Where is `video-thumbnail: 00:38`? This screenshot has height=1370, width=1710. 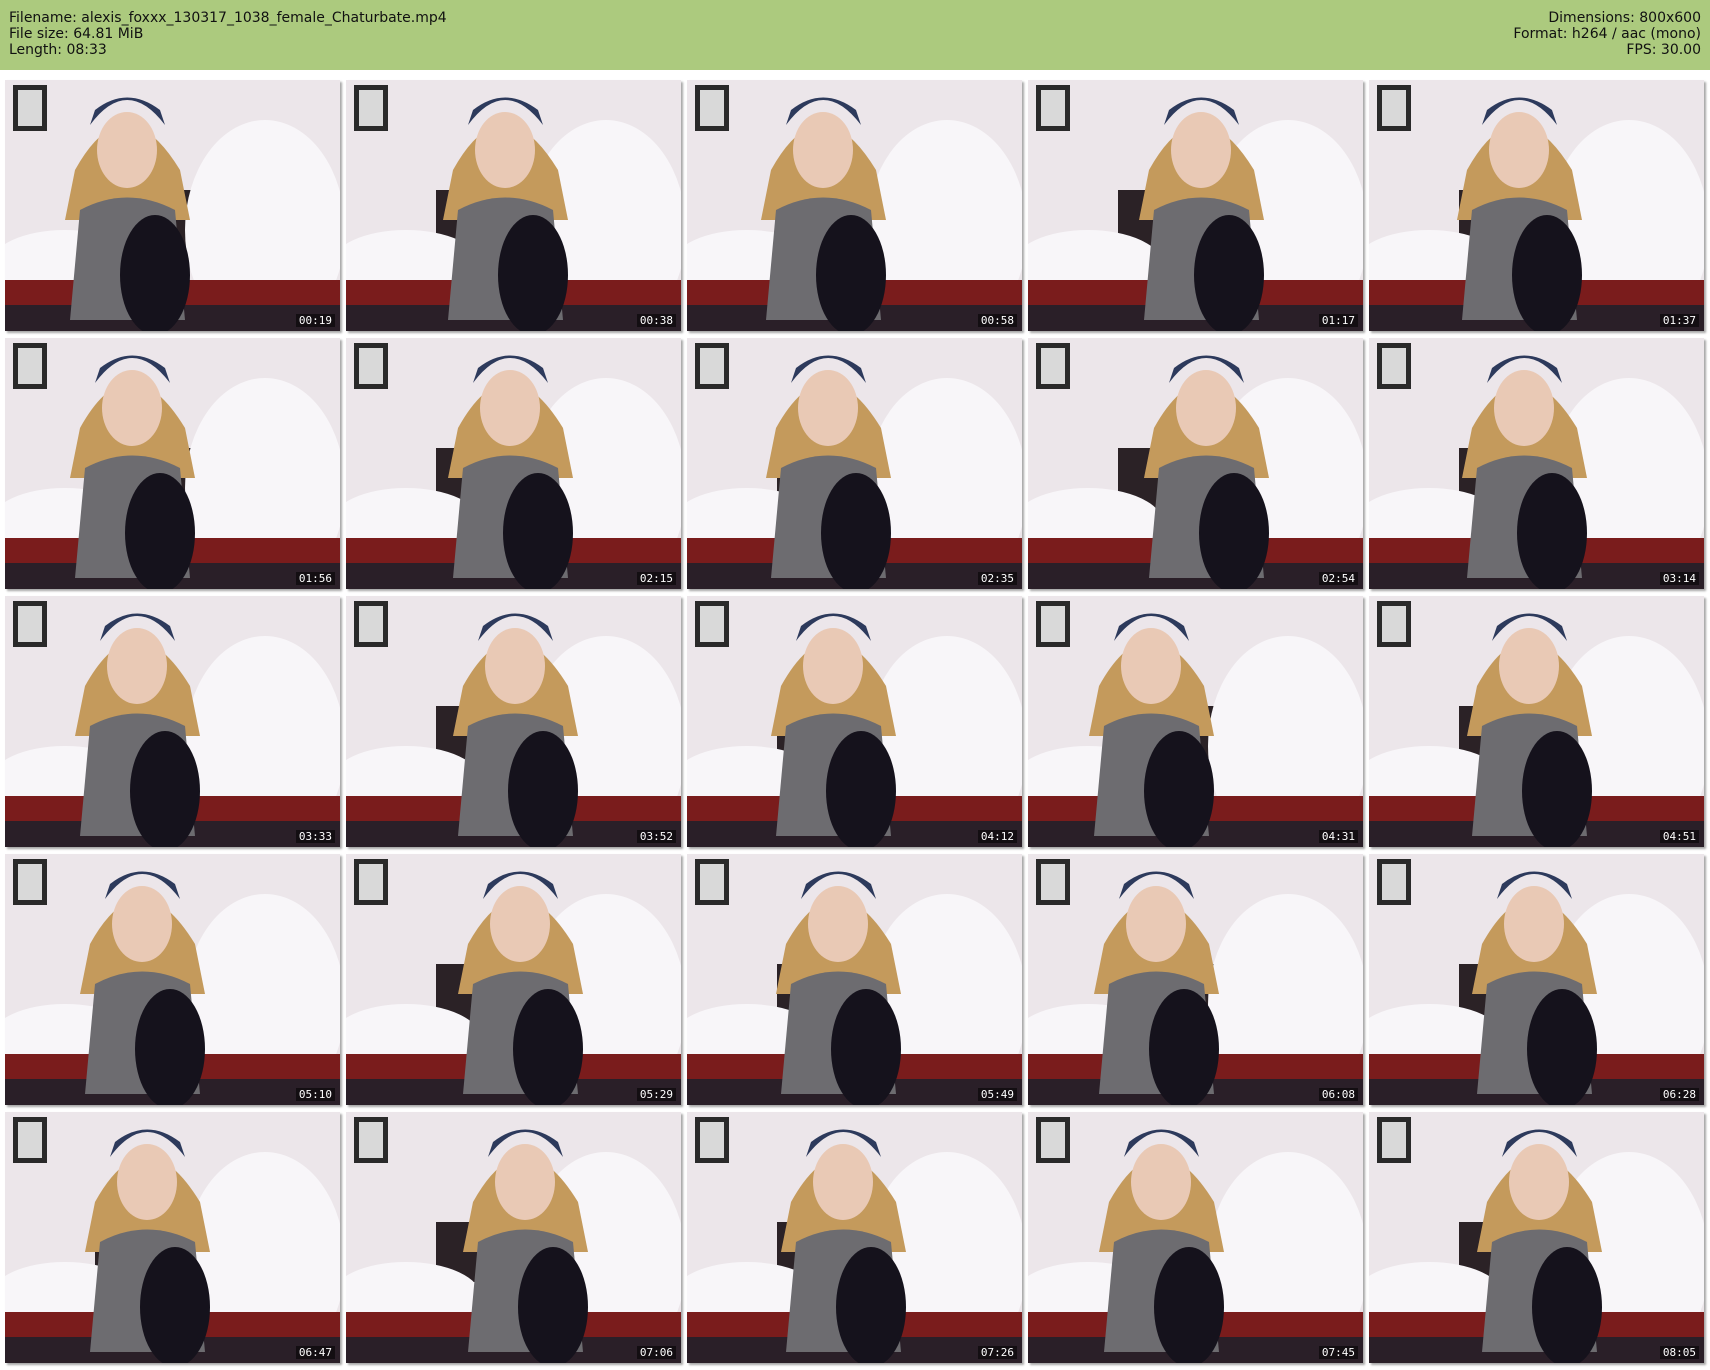
video-thumbnail: 00:38 is located at coordinates (513, 205).